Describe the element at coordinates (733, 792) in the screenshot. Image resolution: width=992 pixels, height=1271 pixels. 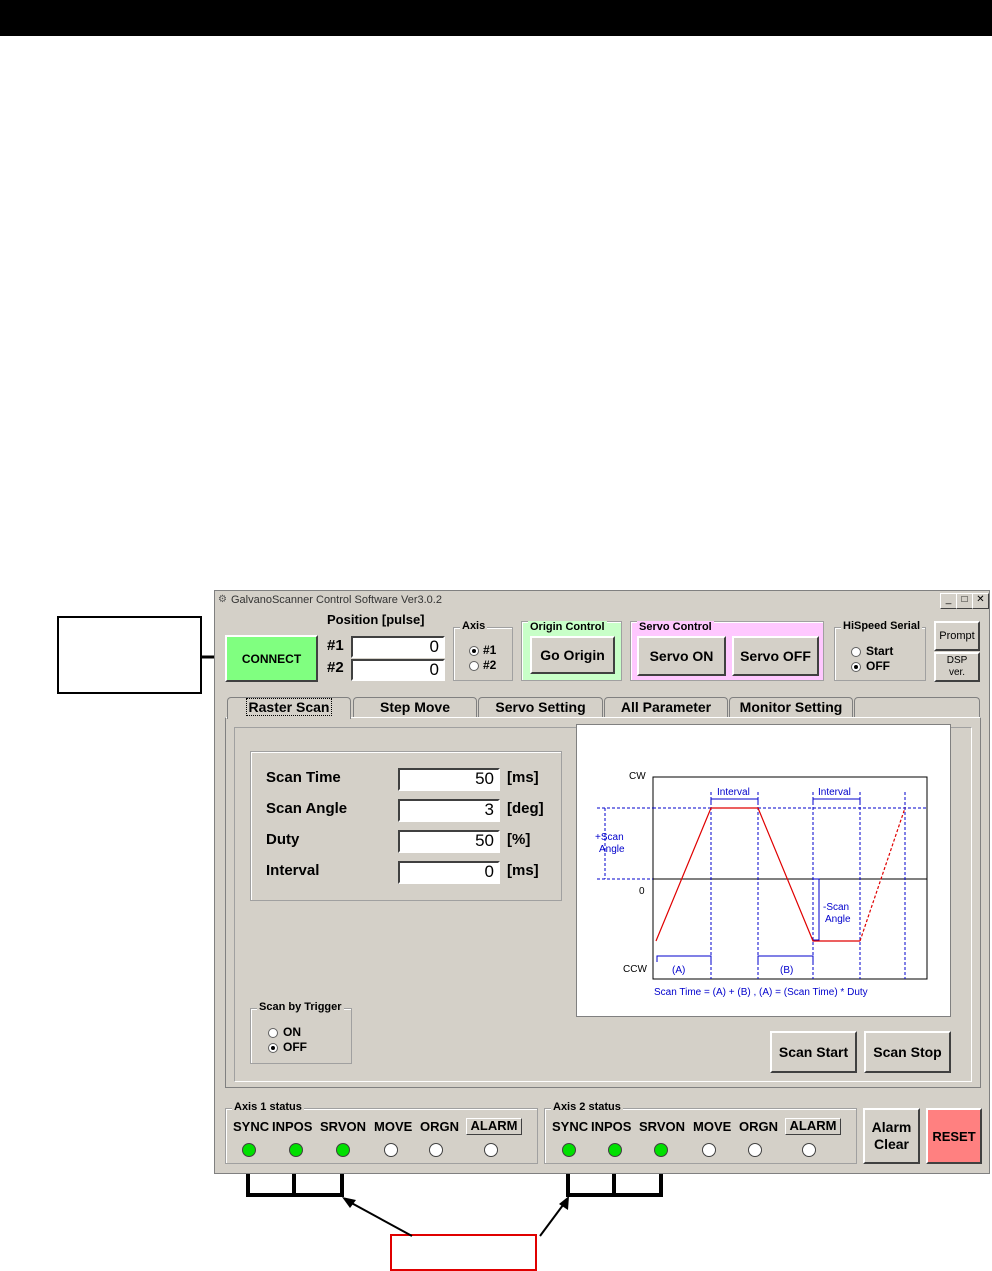
I see `interval-1-label: Interval` at that location.